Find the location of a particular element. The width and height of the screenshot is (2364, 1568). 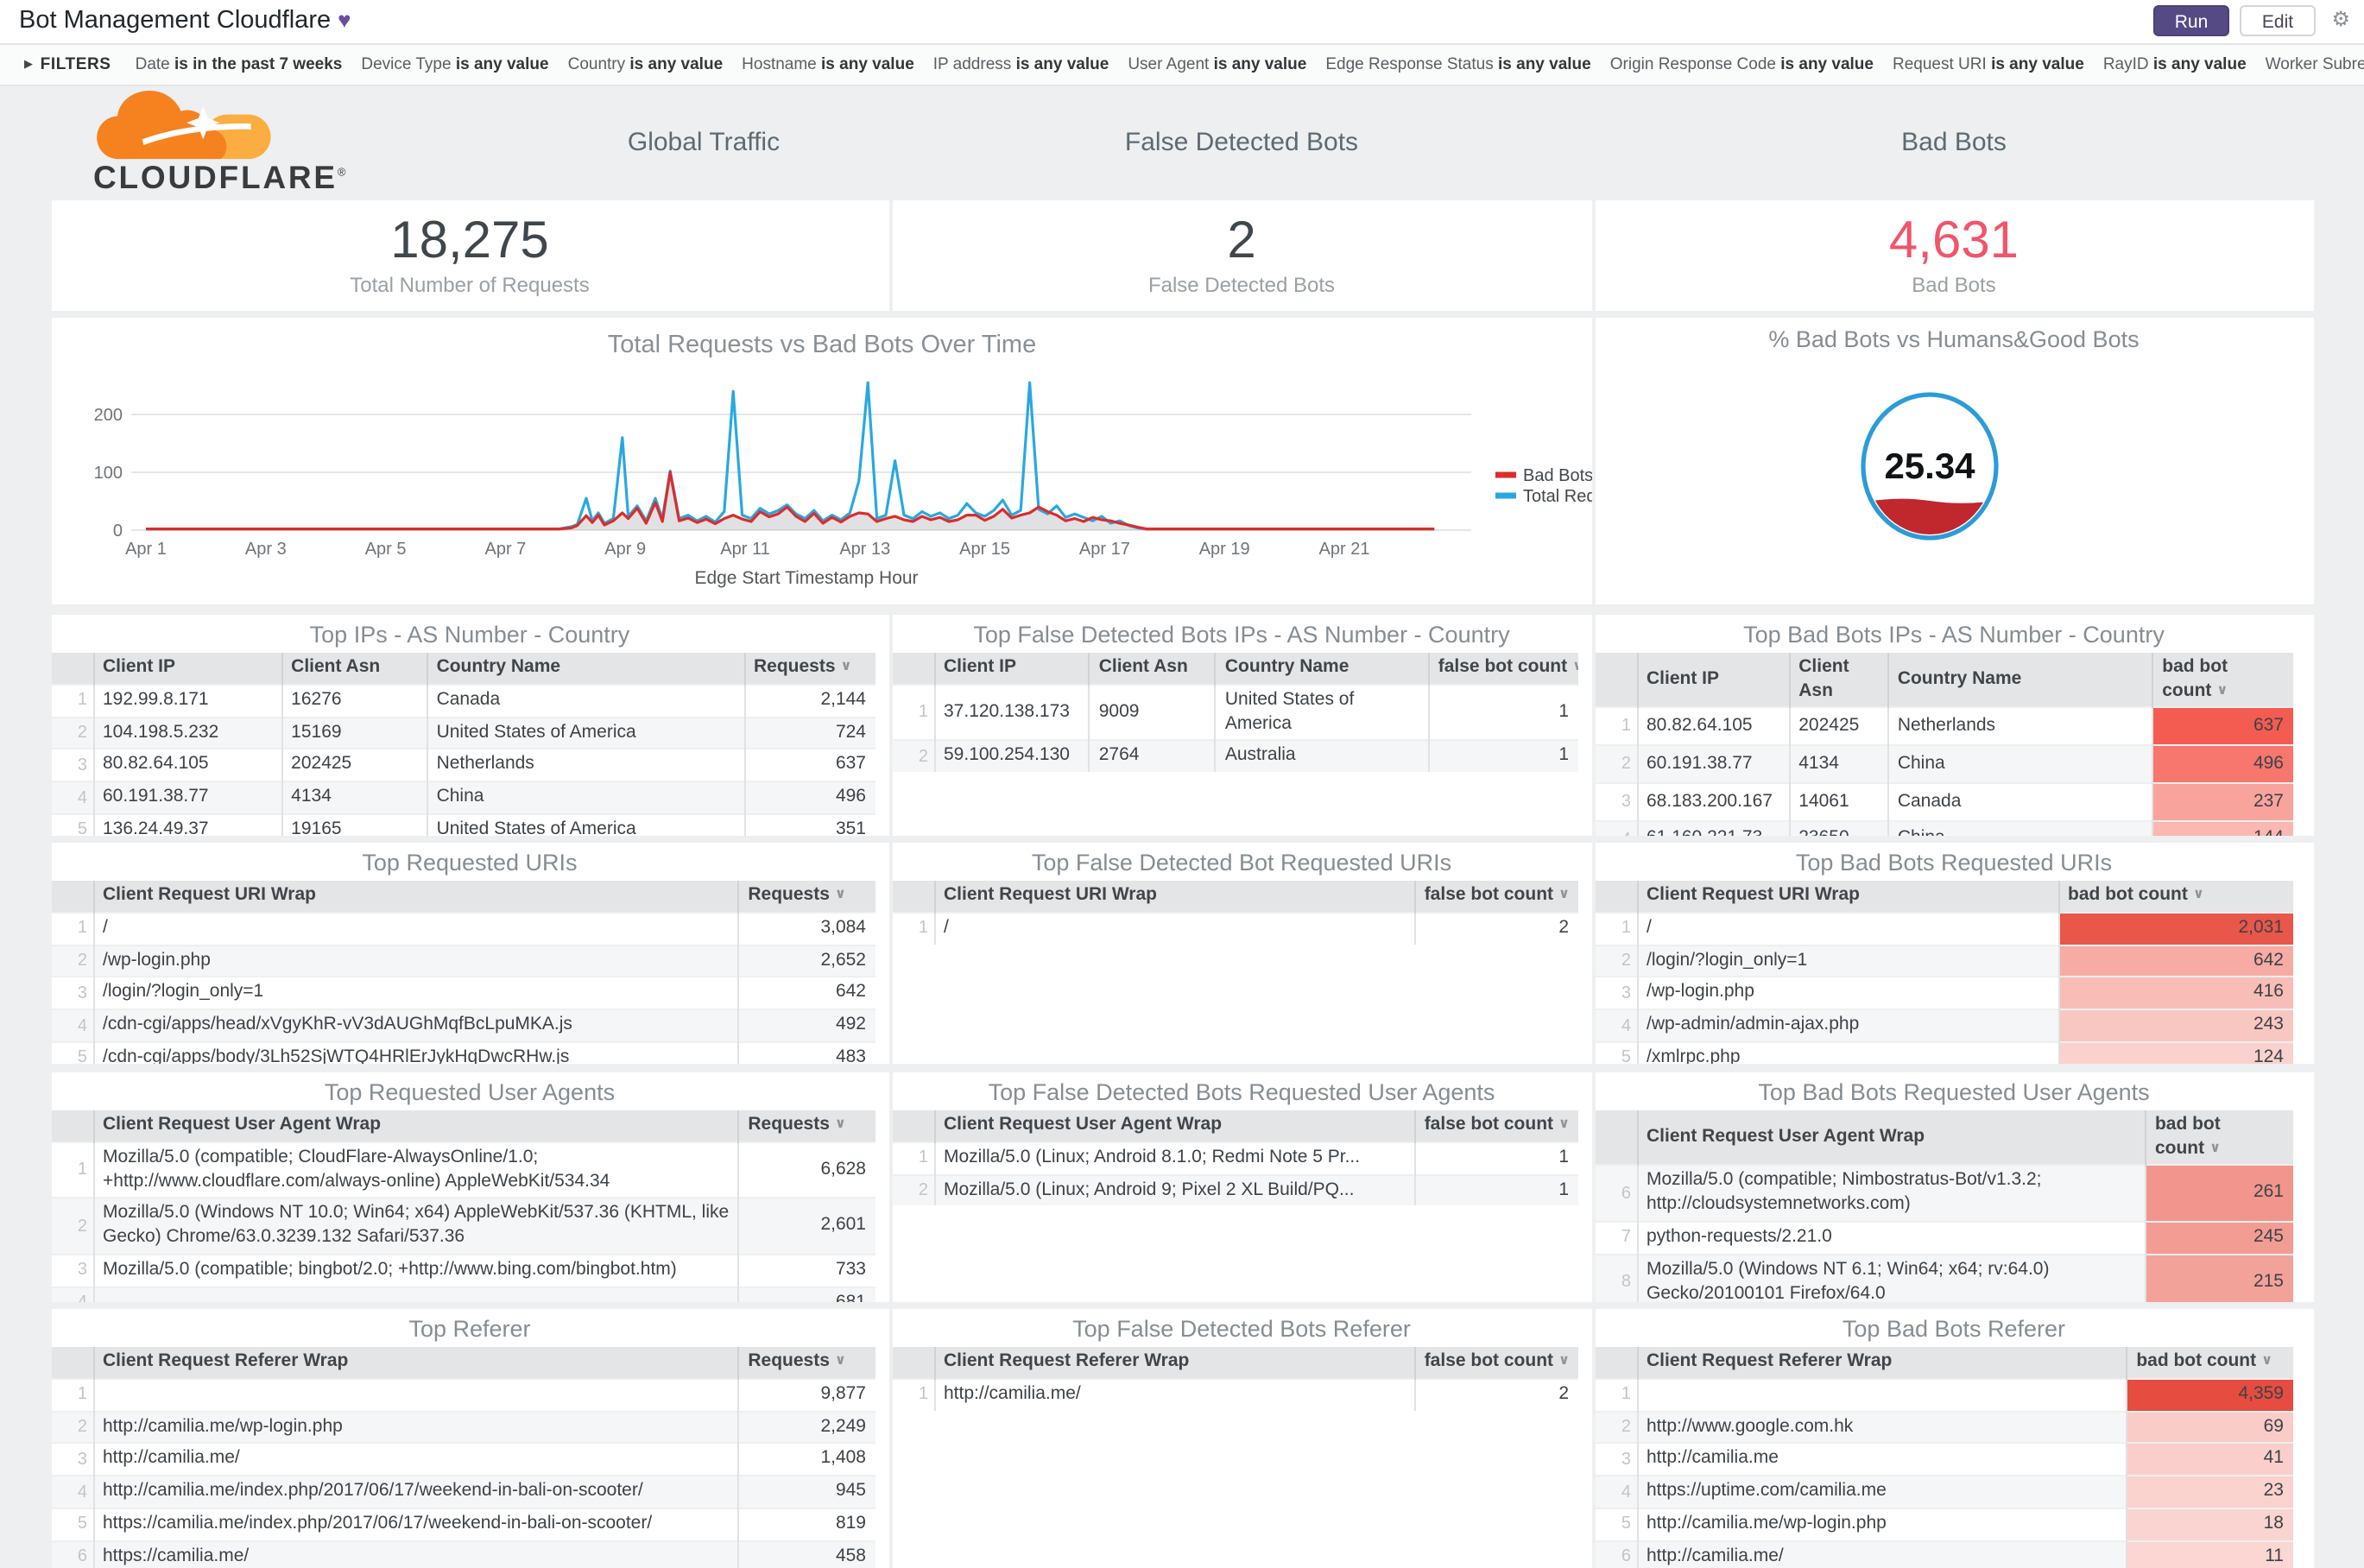

filter-item: Request URI is any value is located at coordinates (1988, 64).